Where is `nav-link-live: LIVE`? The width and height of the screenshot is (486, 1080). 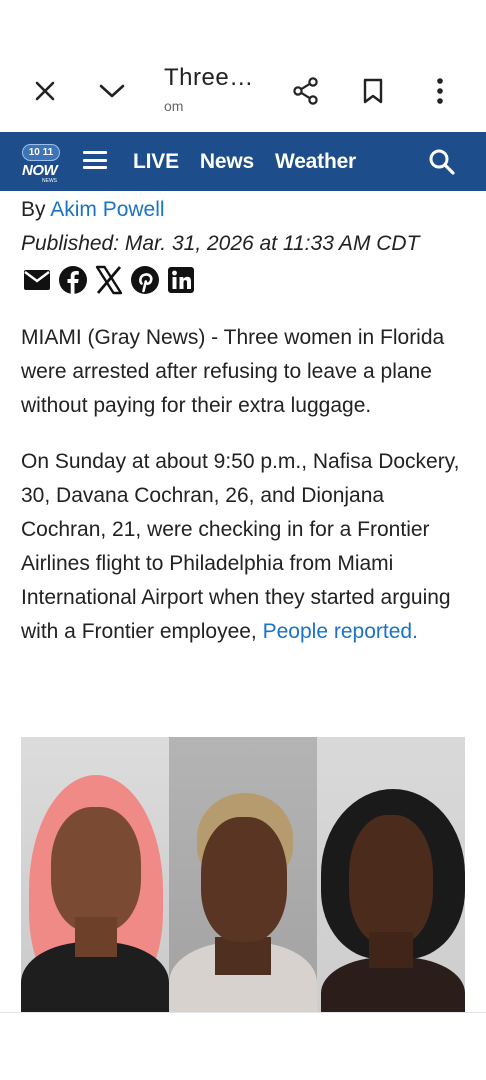
nav-link-live: LIVE is located at coordinates (156, 162).